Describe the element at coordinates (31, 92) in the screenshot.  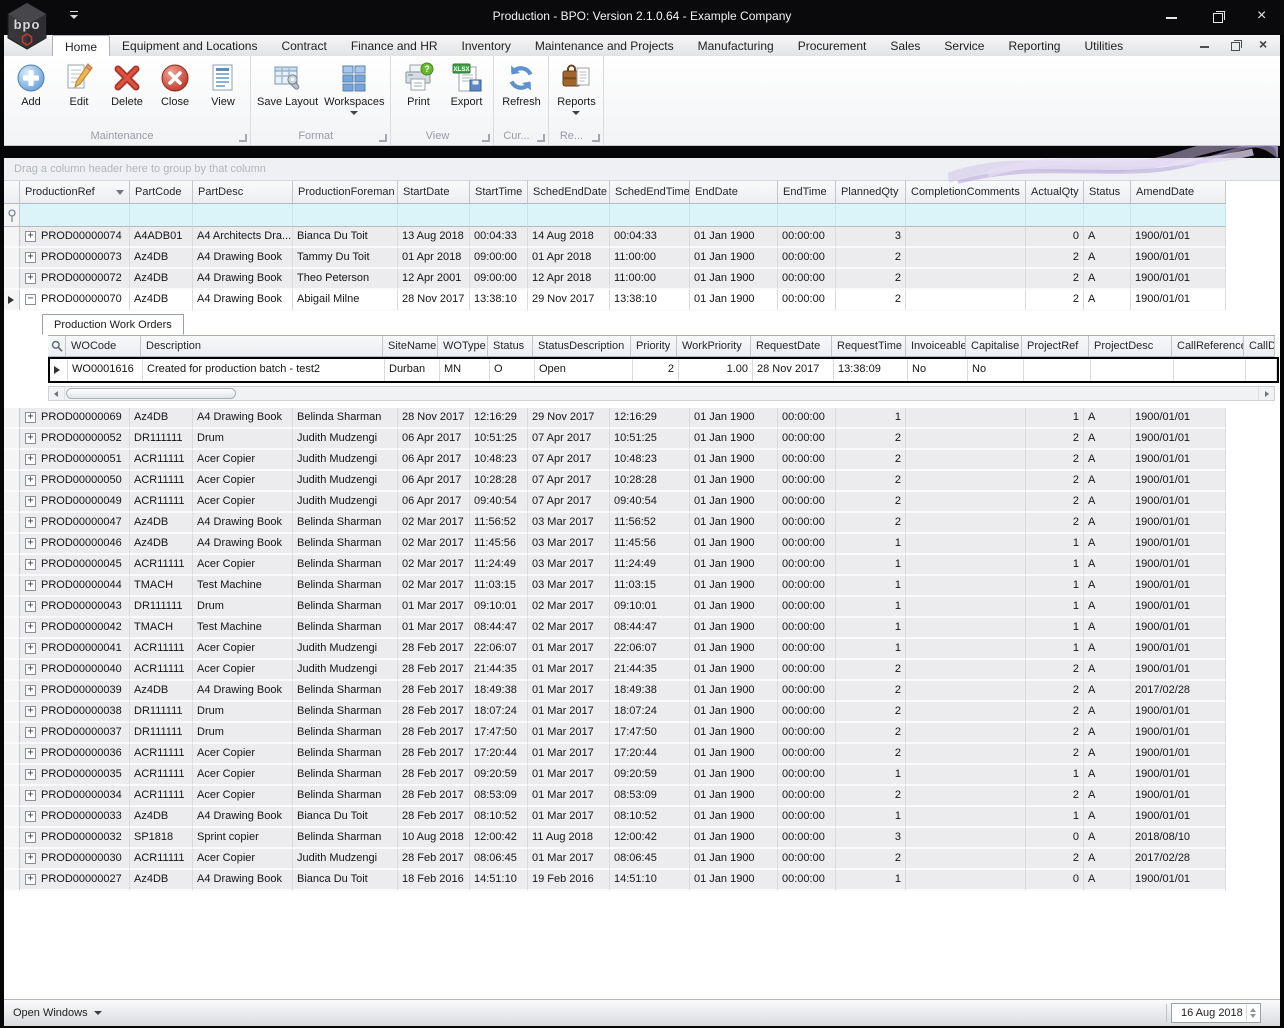
I see `ribbon-button-add: Add` at that location.